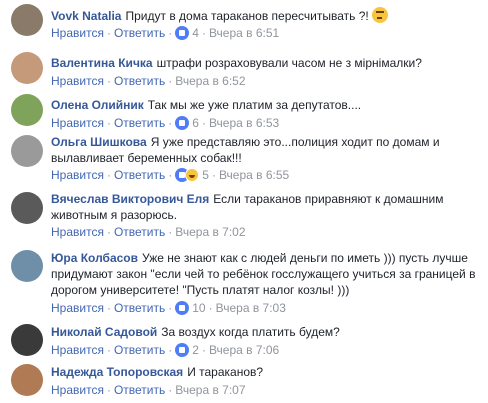  Describe the element at coordinates (195, 350) in the screenshot. I see `reaction-count: 2` at that location.